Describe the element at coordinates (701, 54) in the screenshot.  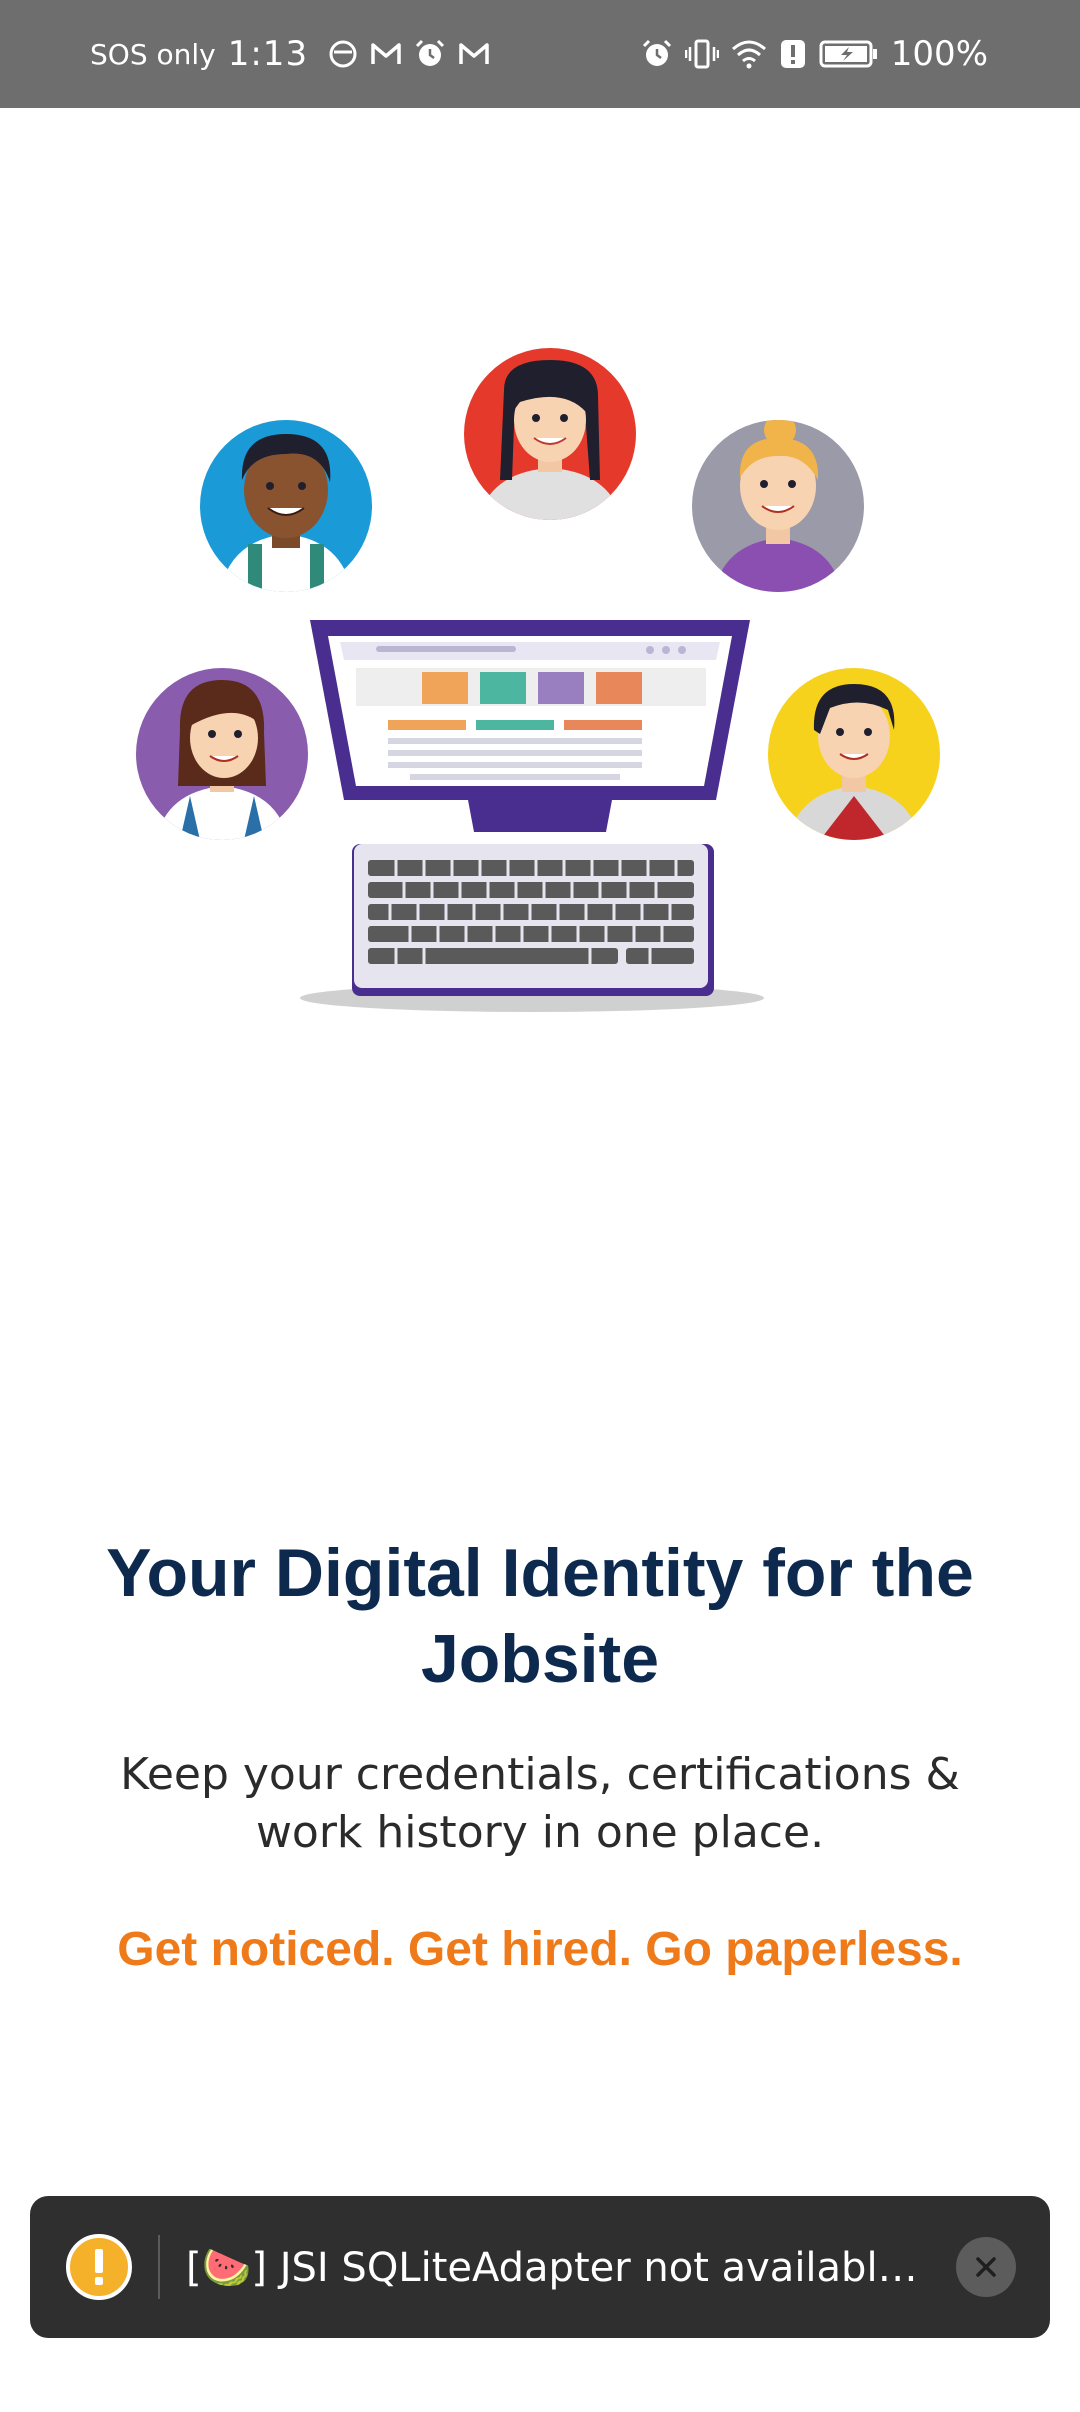
I see `vibrate-icon` at that location.